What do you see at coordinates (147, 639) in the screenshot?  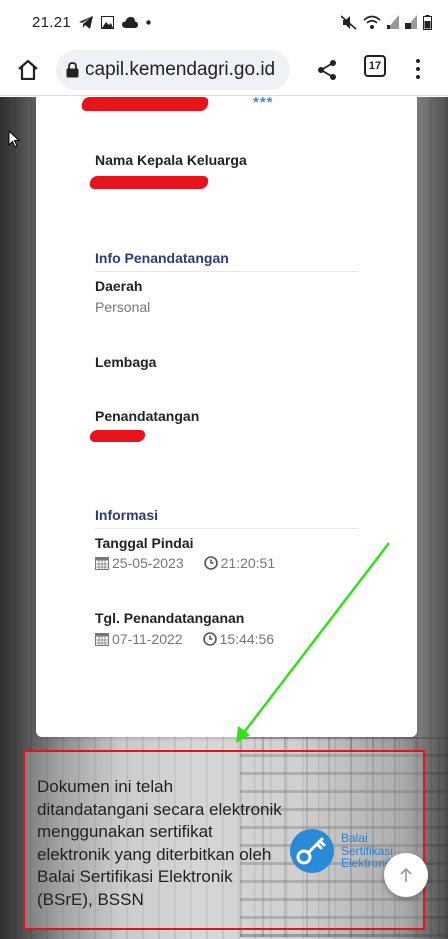 I see `sign-date-value: 07-11-2022` at bounding box center [147, 639].